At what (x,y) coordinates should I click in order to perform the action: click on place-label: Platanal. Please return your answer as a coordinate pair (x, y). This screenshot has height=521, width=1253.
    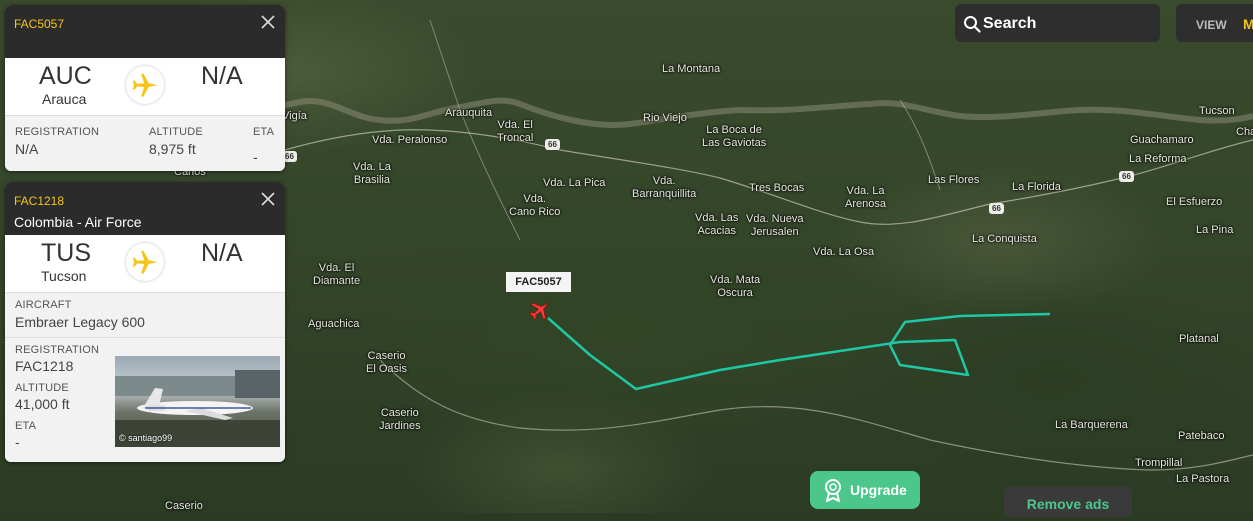
    Looking at the image, I should click on (1199, 339).